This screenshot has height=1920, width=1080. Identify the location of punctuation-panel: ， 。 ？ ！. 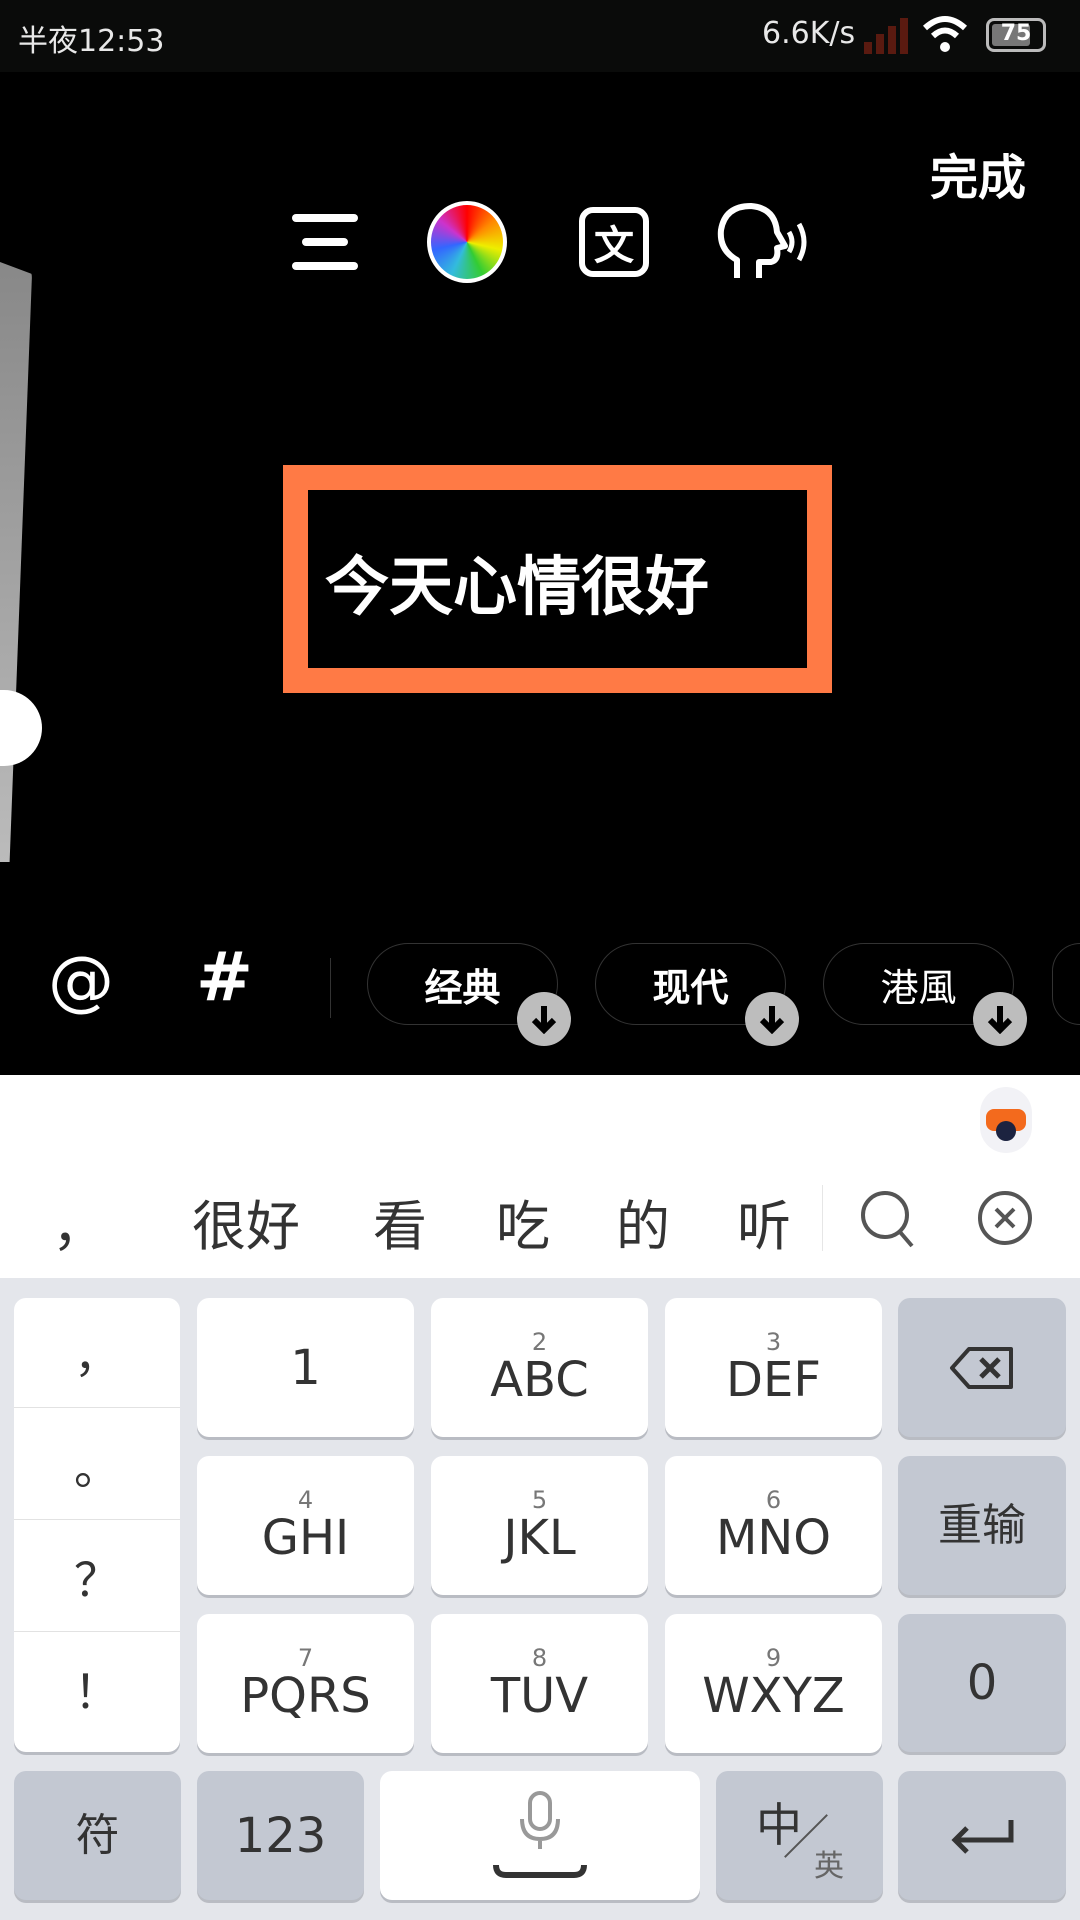
(97, 1525).